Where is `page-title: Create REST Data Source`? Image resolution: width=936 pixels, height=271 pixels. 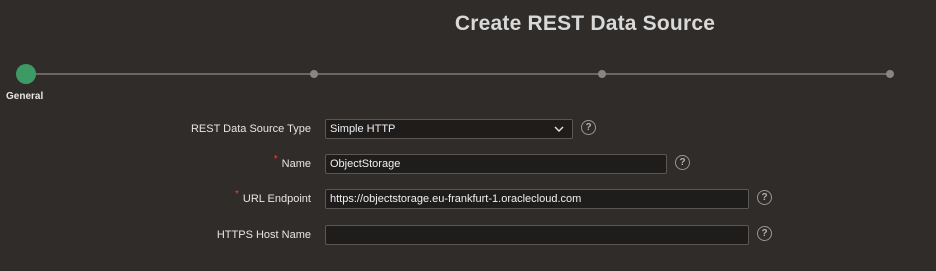 page-title: Create REST Data Source is located at coordinates (585, 23).